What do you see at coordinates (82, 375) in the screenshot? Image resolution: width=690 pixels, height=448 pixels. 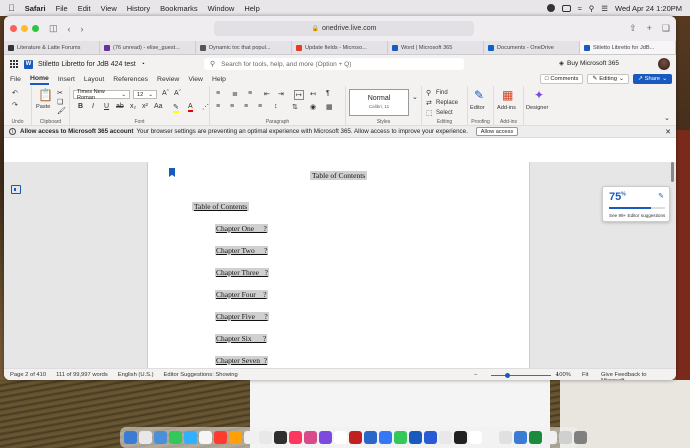 I see `word-count: 111 of 99,997 words` at bounding box center [82, 375].